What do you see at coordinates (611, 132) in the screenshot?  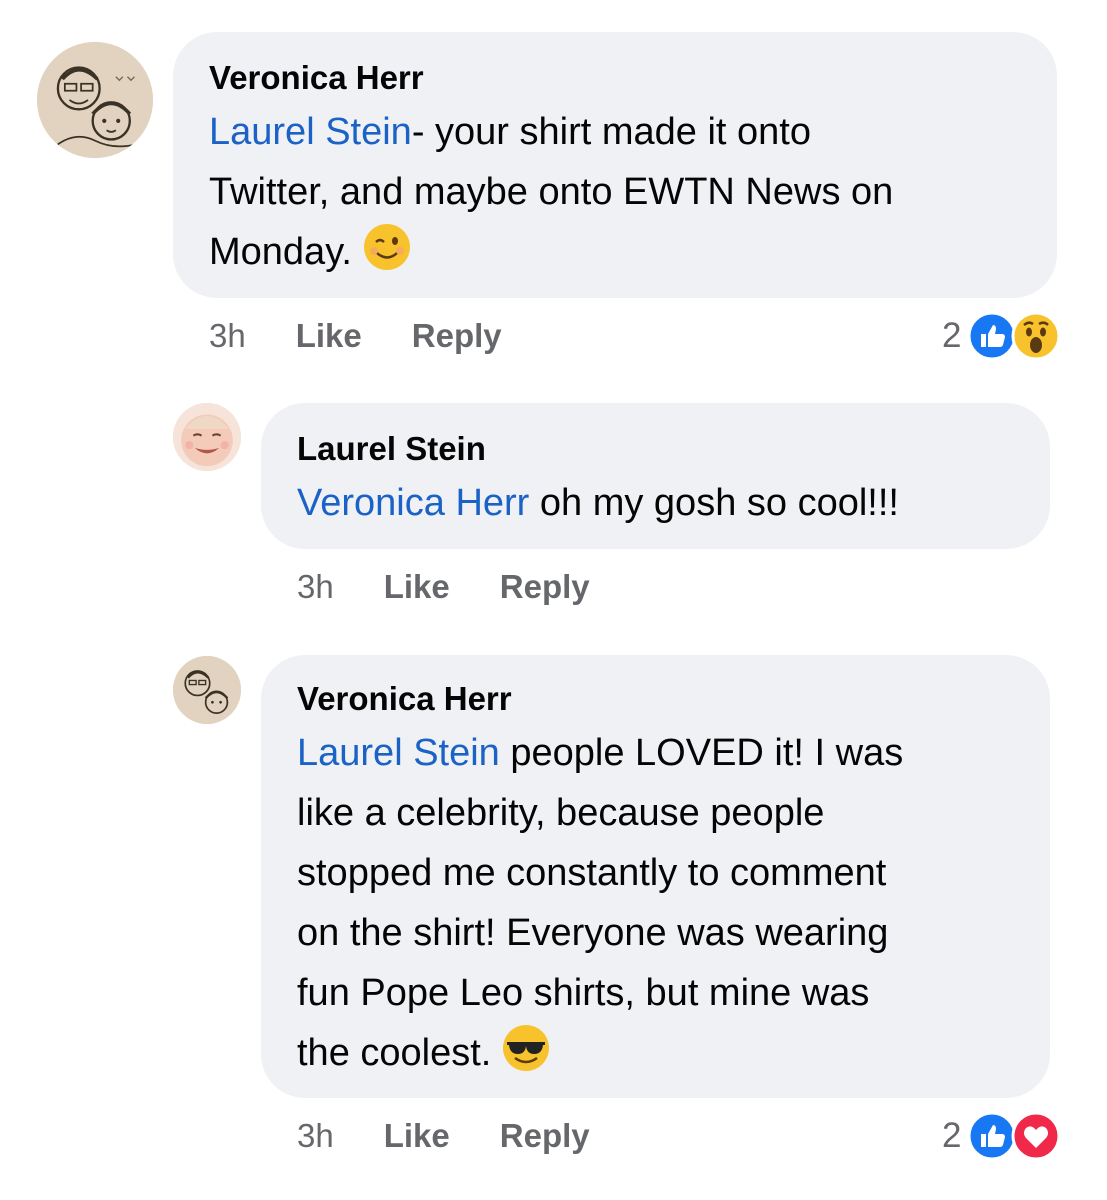 I see `comment-text-line: - your shirt made it onto` at bounding box center [611, 132].